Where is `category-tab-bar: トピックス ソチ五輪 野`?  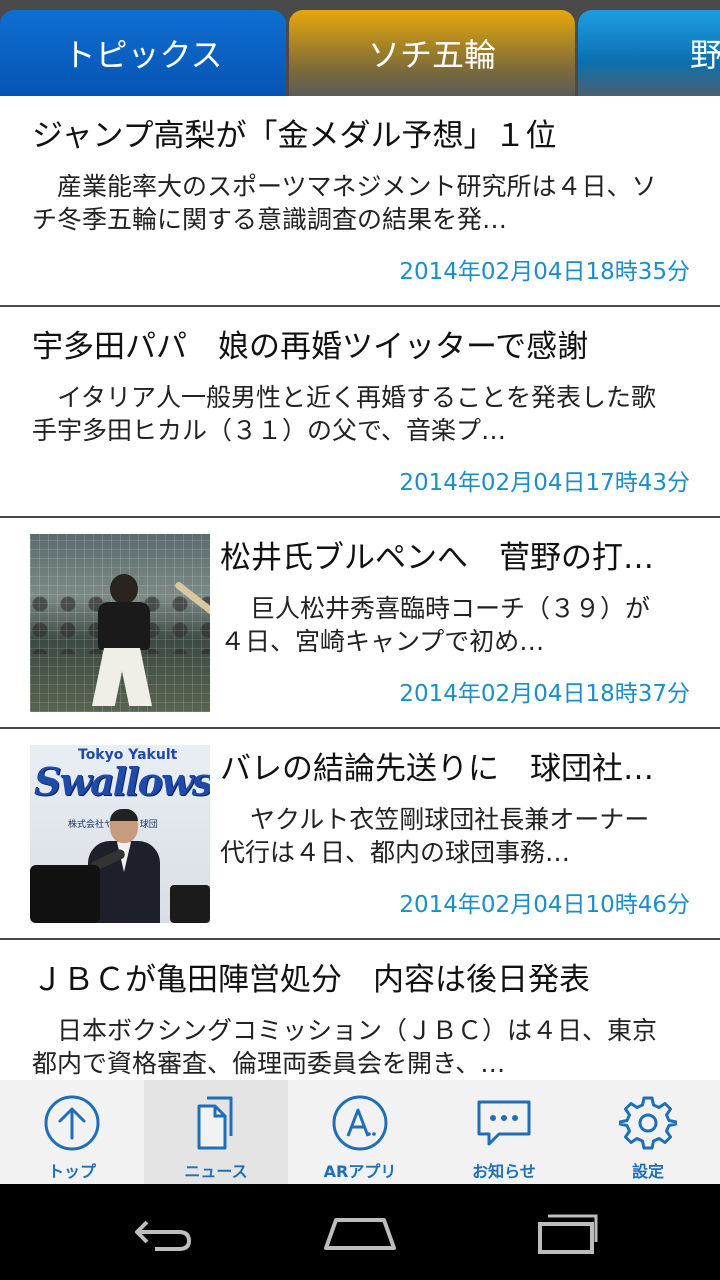
category-tab-bar: トピックス ソチ五輪 野 is located at coordinates (360, 48).